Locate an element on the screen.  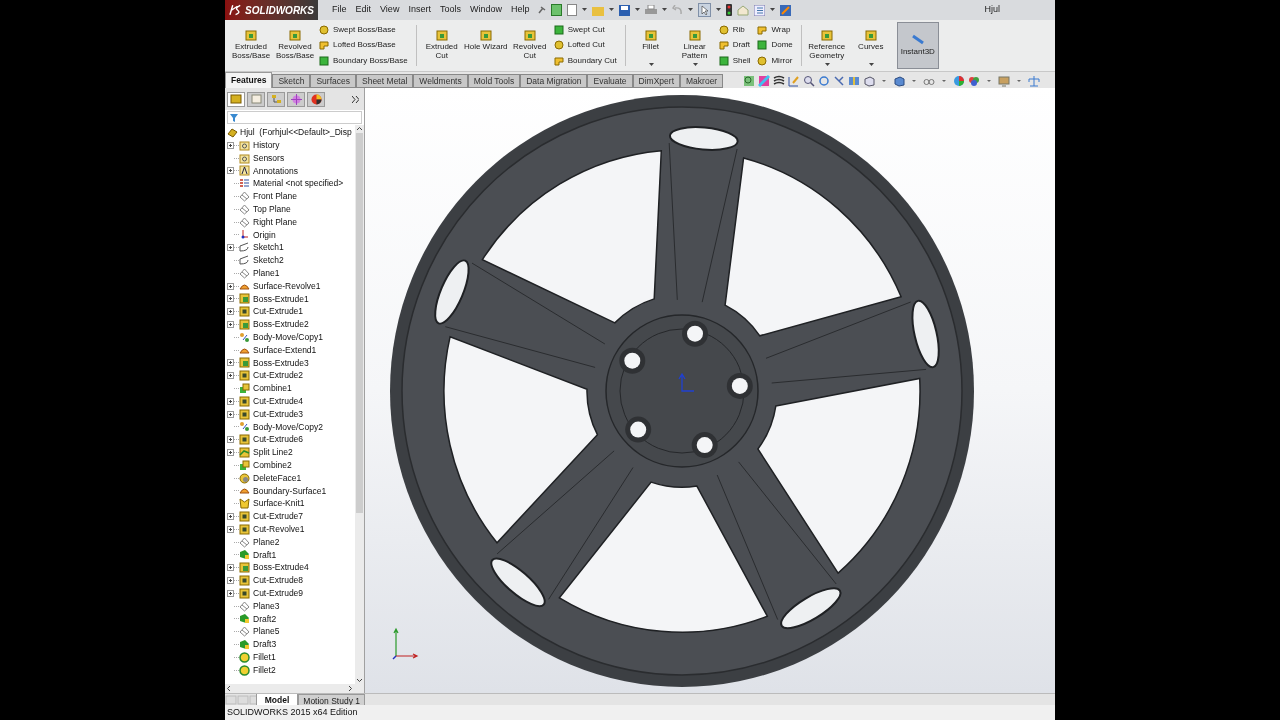
tree-item: Draft3 is located at coordinates (265, 644).